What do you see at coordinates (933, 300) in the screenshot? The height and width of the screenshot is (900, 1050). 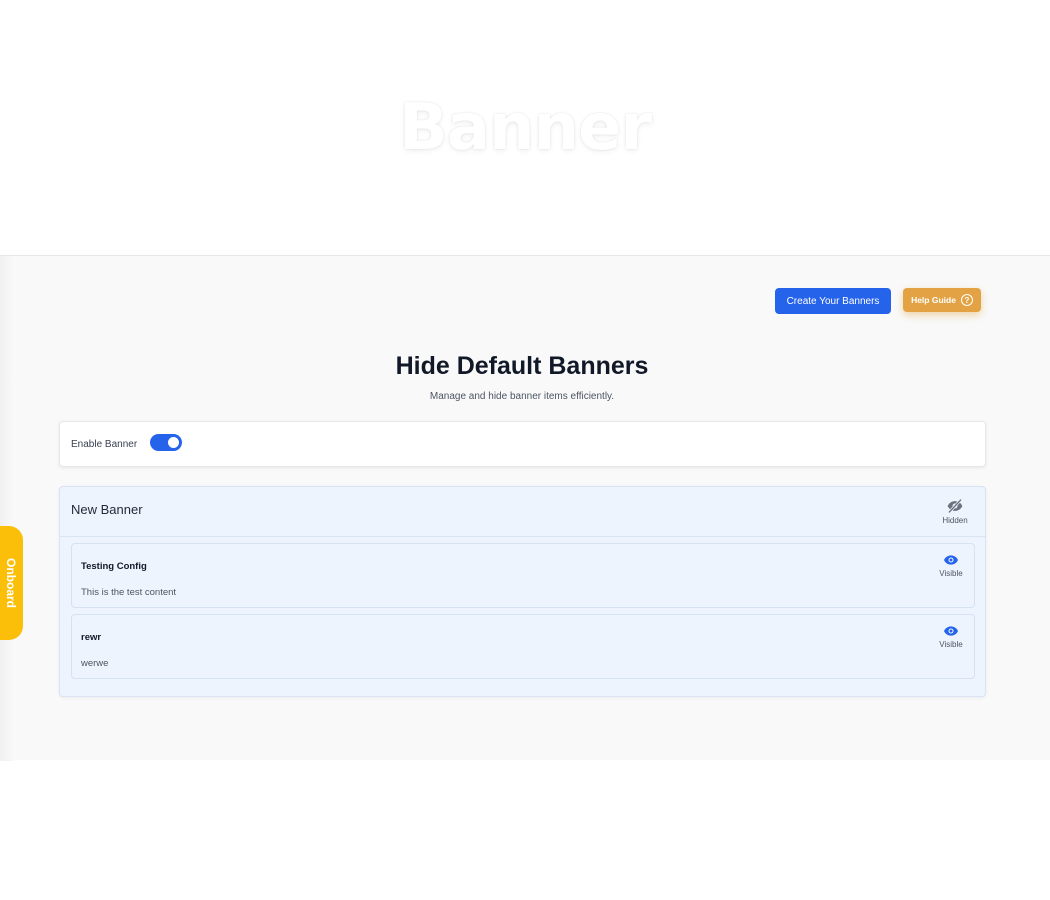 I see `help-guide-label: Help Guide` at bounding box center [933, 300].